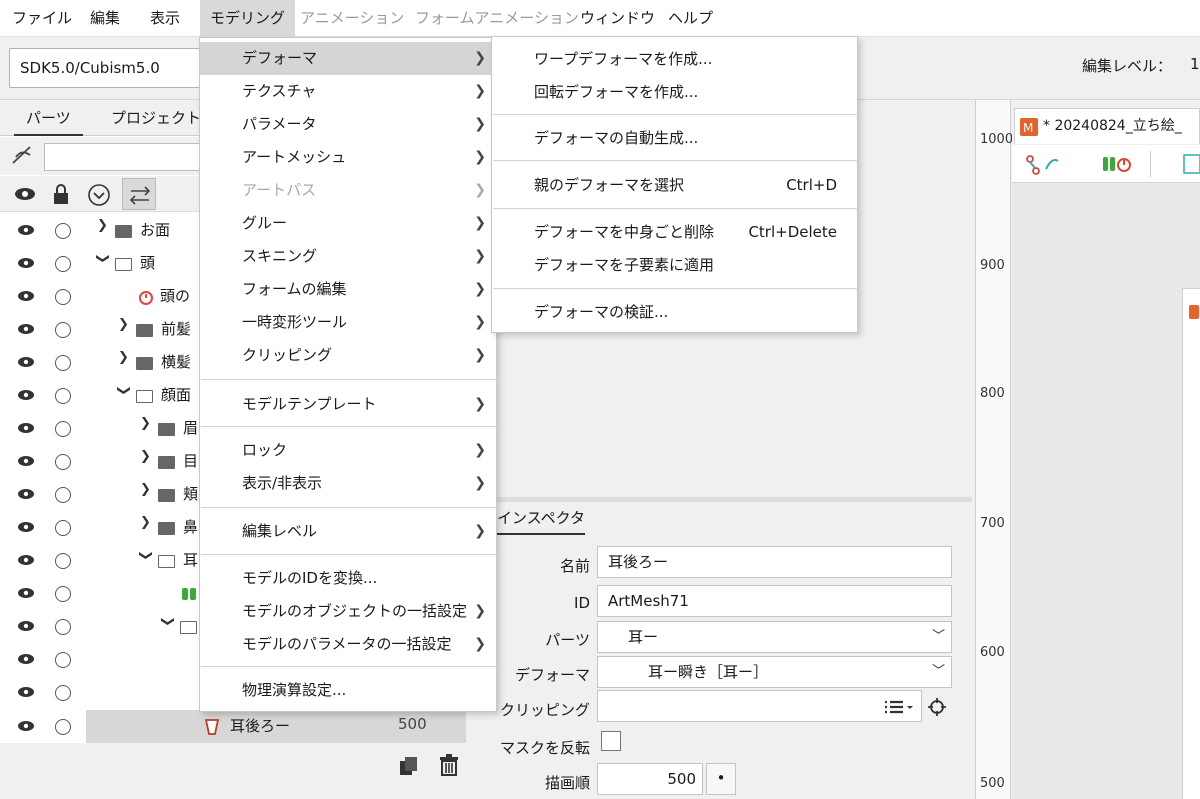  What do you see at coordinates (774, 637) in the screenshot?
I see `parts-select: 耳ー ﹀` at bounding box center [774, 637].